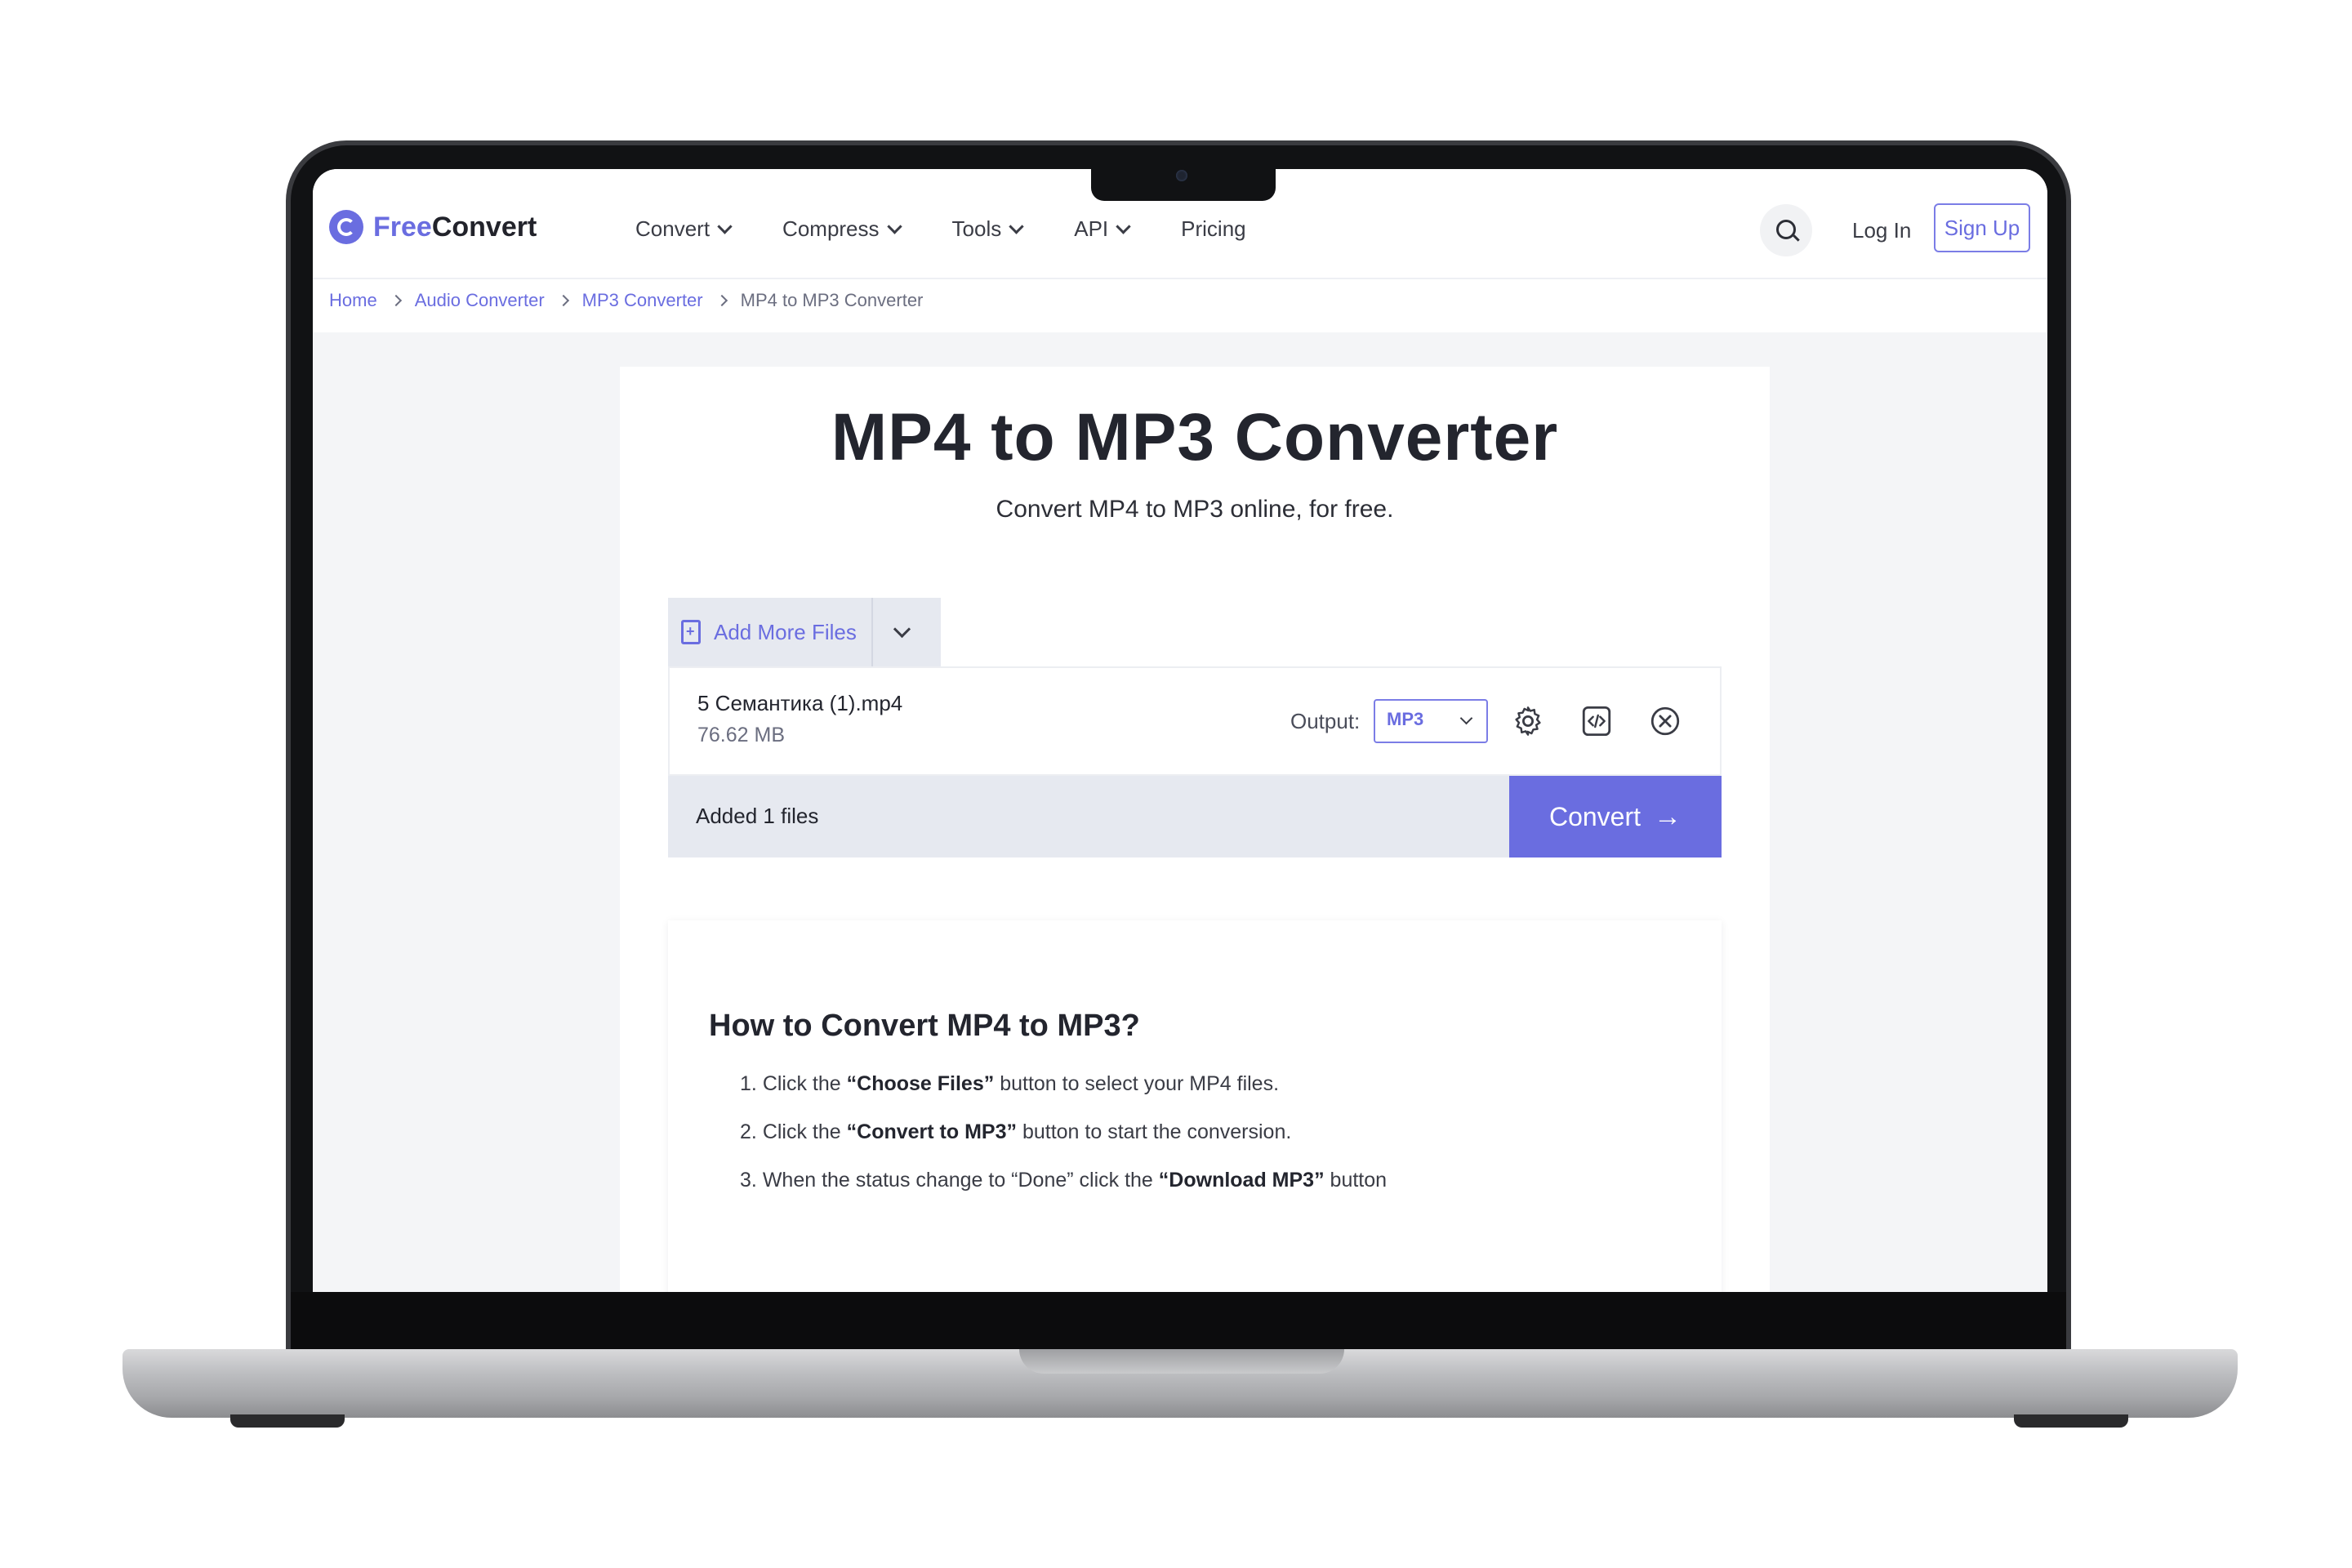 The width and height of the screenshot is (2352, 1568). Describe the element at coordinates (484, 227) in the screenshot. I see `logo-text-convert: Convert` at that location.